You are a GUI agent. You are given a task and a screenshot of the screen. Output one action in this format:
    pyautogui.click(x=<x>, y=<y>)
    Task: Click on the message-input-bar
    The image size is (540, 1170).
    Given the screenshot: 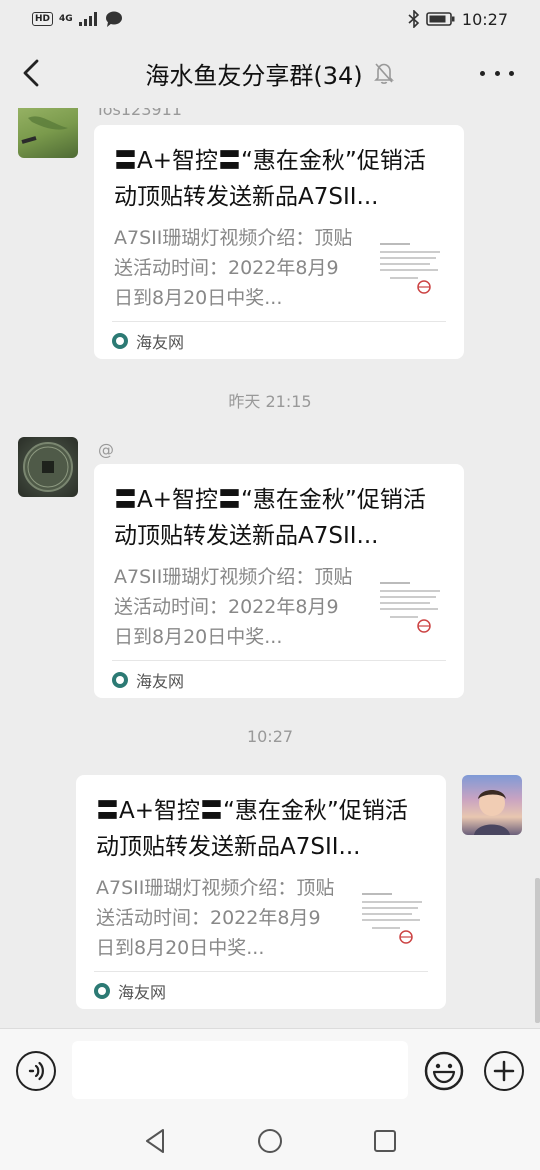 What is the action you would take?
    pyautogui.click(x=270, y=1070)
    